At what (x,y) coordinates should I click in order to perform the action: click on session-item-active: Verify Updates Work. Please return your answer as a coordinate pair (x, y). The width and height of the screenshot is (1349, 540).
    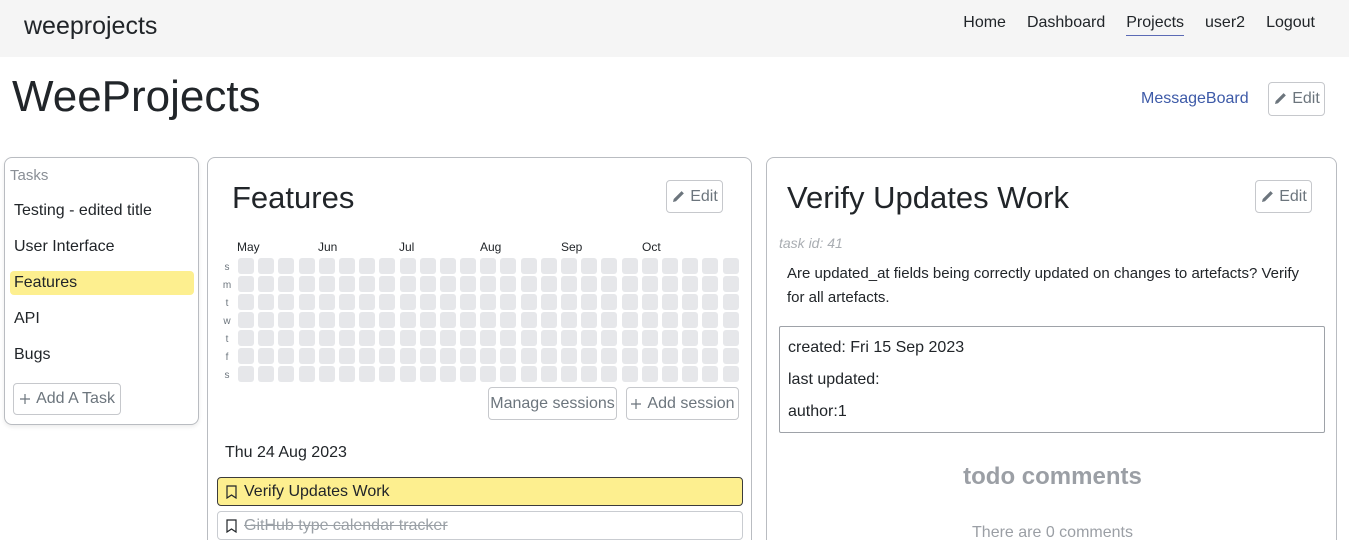
    Looking at the image, I should click on (480, 491).